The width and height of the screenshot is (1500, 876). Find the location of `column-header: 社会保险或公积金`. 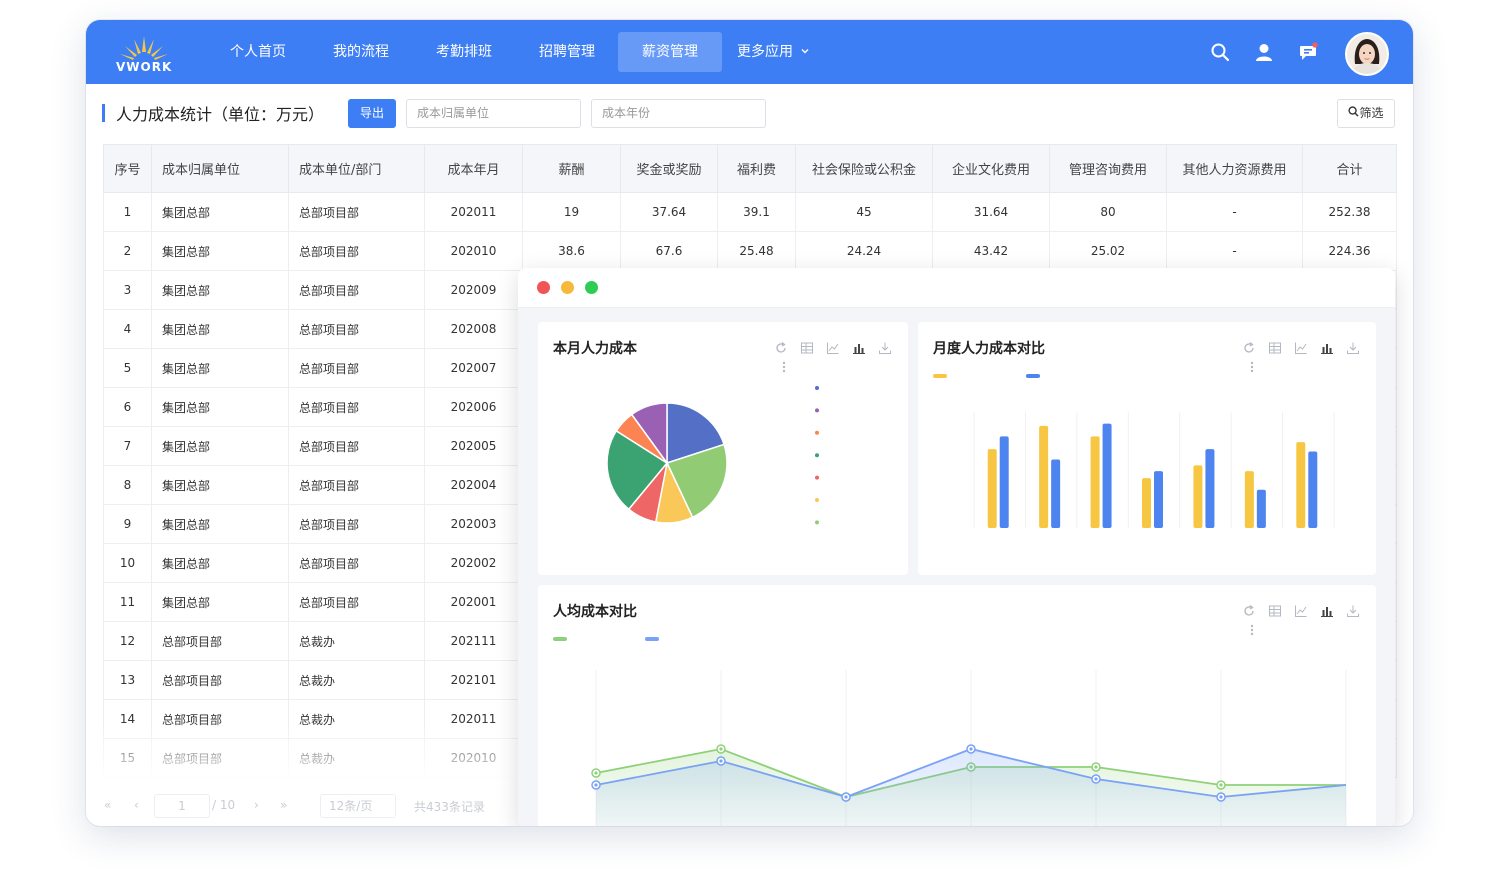

column-header: 社会保险或公积金 is located at coordinates (864, 168).